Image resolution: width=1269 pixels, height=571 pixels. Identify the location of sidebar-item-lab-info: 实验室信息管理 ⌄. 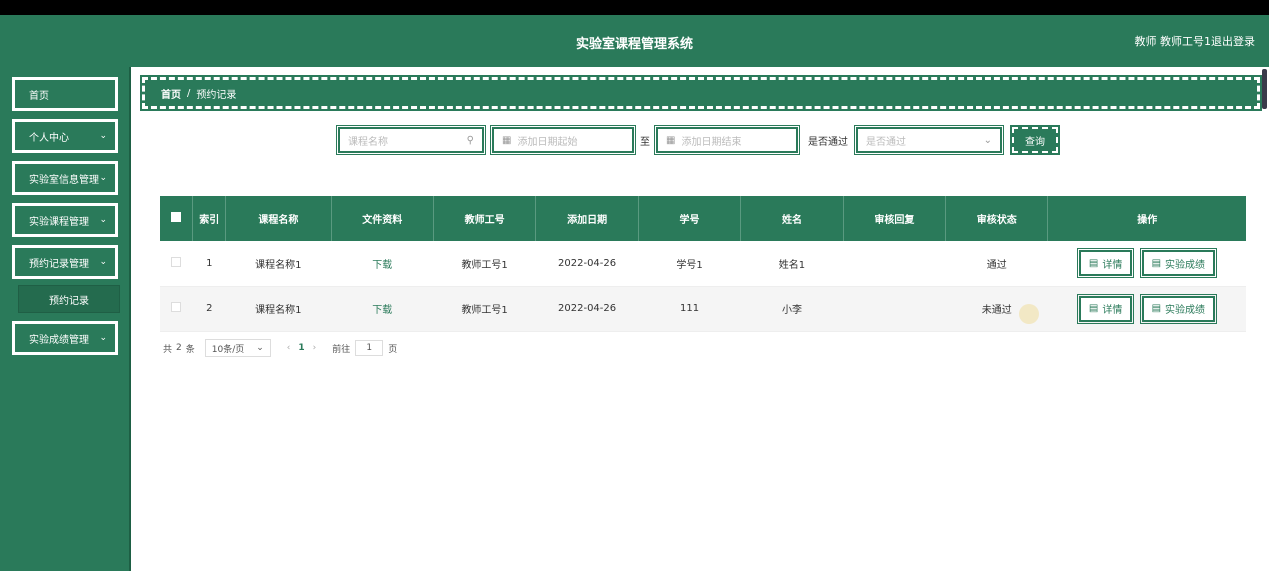
(65, 178).